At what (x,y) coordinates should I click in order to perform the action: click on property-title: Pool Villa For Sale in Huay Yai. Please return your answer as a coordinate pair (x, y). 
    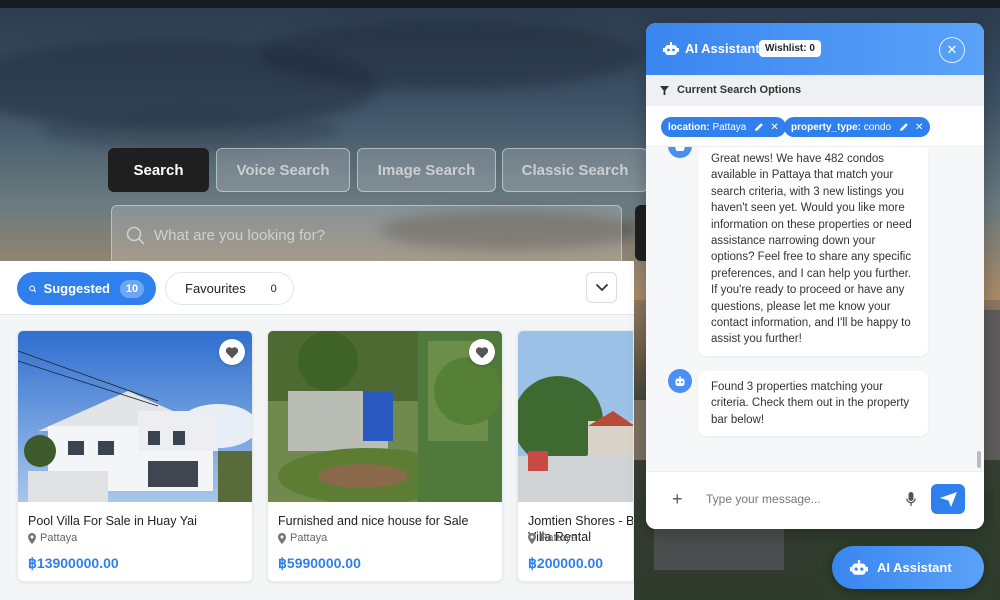
    Looking at the image, I should click on (112, 521).